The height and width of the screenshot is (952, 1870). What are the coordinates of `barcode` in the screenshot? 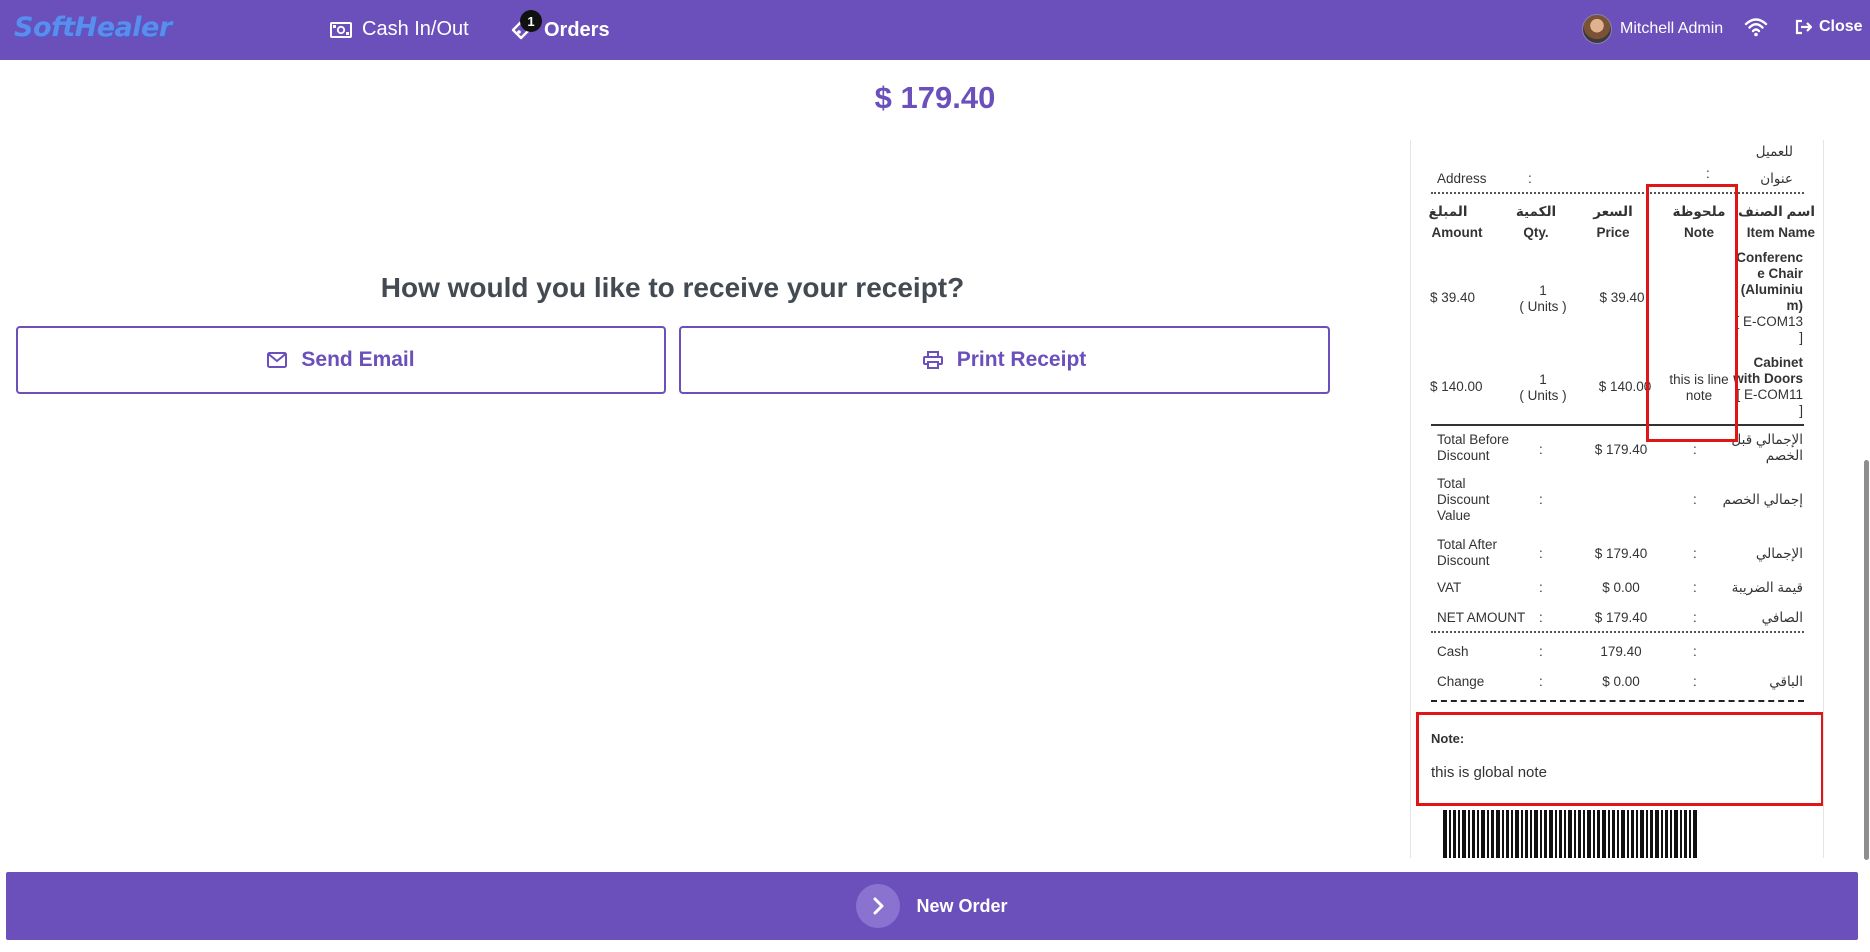 It's located at (1570, 834).